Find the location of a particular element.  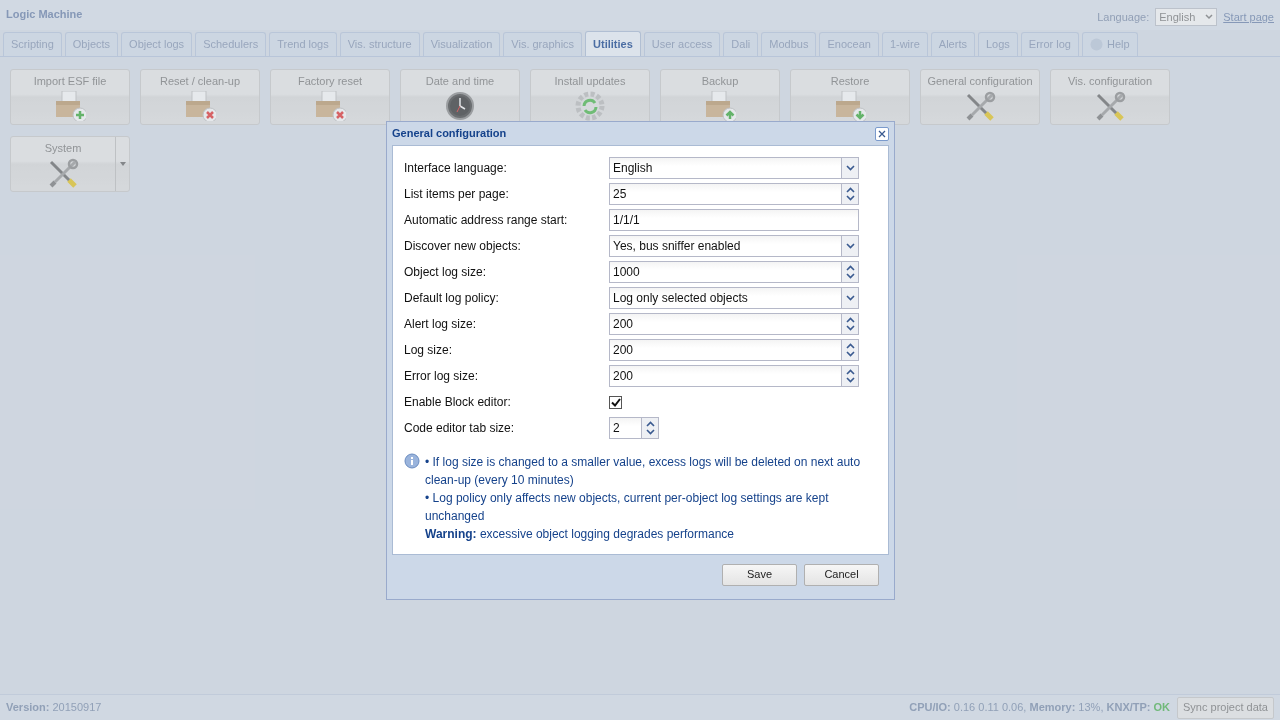

note-text: Warning: excessive object logging degrades performance is located at coordinates (580, 534).